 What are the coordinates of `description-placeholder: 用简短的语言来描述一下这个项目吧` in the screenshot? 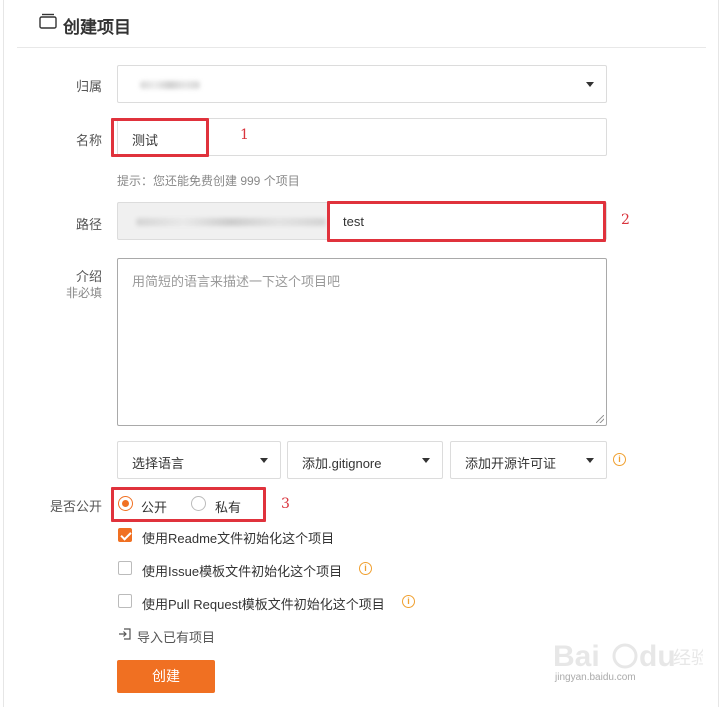 It's located at (236, 281).